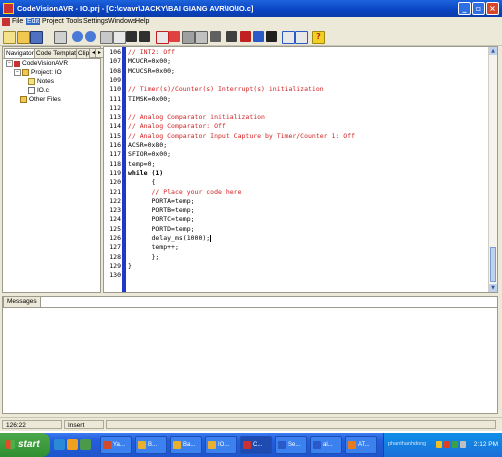 Image resolution: width=502 pixels, height=457 pixels. I want to click on menu-tools: Tools, so click(74, 21).